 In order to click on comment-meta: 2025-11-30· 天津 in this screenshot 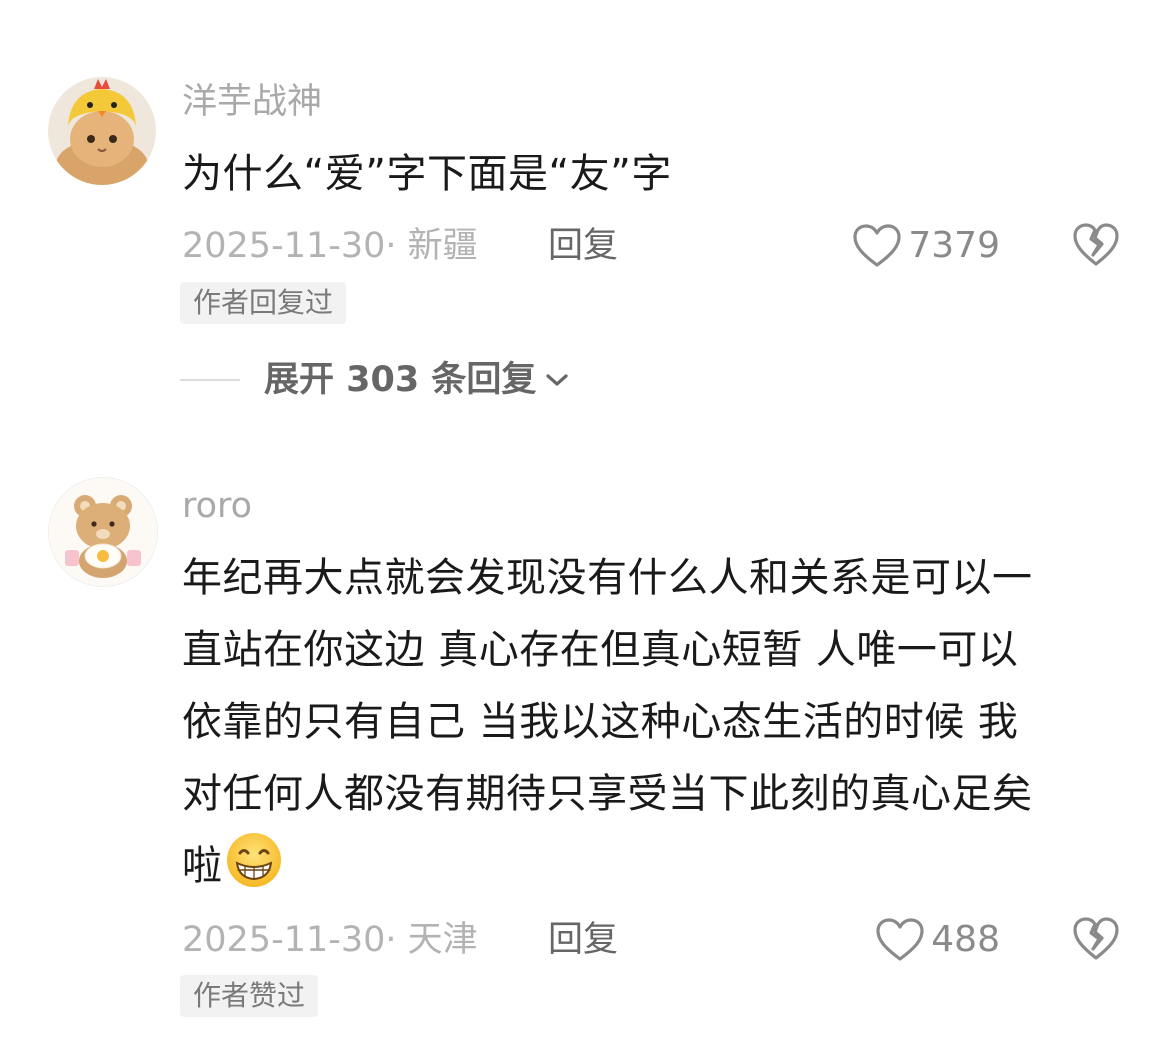, I will do `click(330, 940)`.